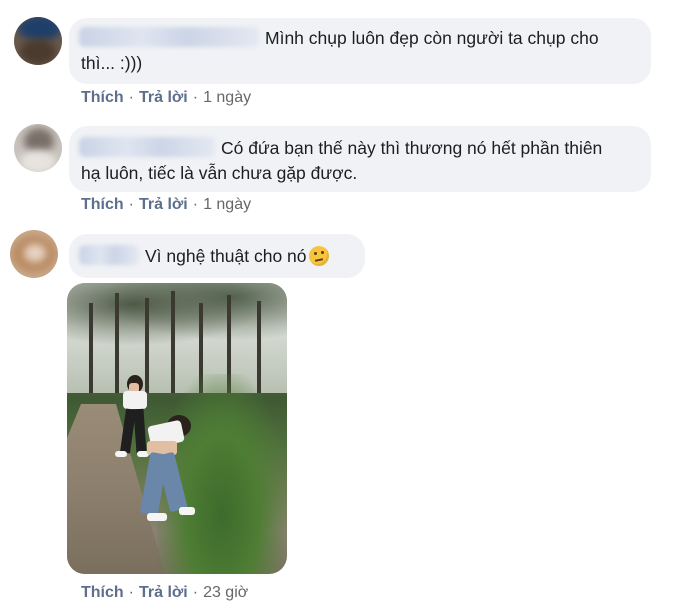 The width and height of the screenshot is (699, 602). Describe the element at coordinates (226, 256) in the screenshot. I see `comment-text: Vì nghệ thuật cho nó` at that location.